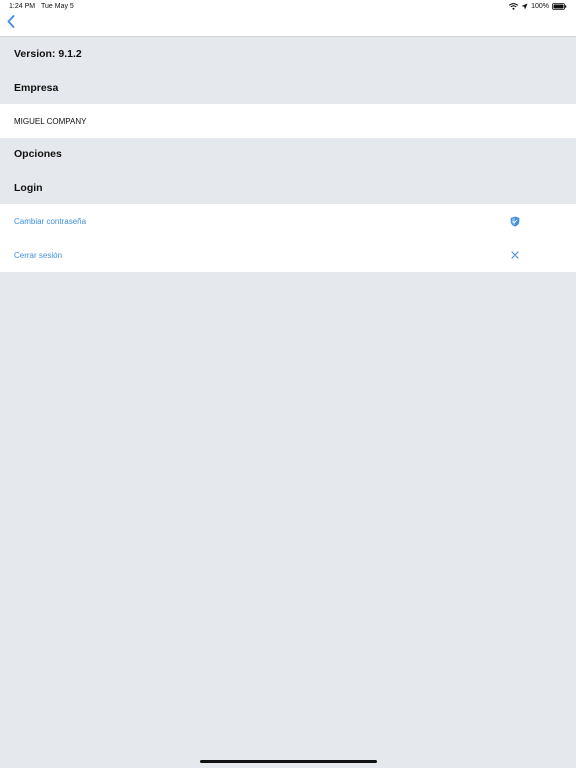 Image resolution: width=576 pixels, height=768 pixels. Describe the element at coordinates (514, 6) in the screenshot. I see `wifi-icon` at that location.